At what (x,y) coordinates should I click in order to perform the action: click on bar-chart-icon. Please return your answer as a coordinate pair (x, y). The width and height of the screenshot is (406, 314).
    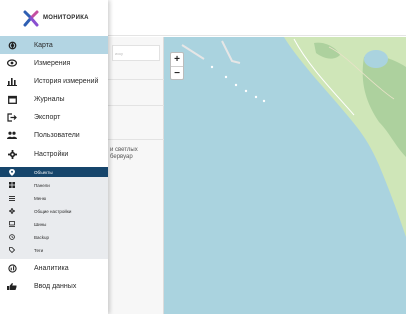
    Looking at the image, I should click on (12, 81).